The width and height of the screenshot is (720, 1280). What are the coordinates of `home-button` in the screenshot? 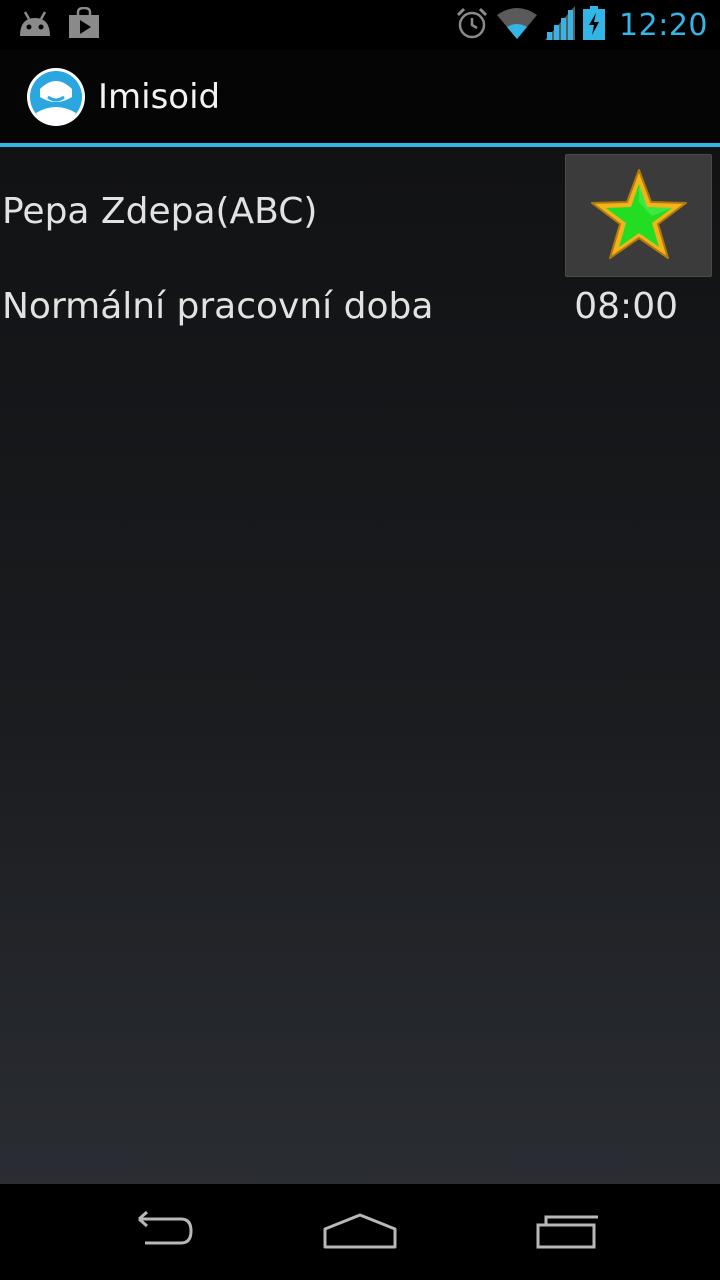 It's located at (360, 1233).